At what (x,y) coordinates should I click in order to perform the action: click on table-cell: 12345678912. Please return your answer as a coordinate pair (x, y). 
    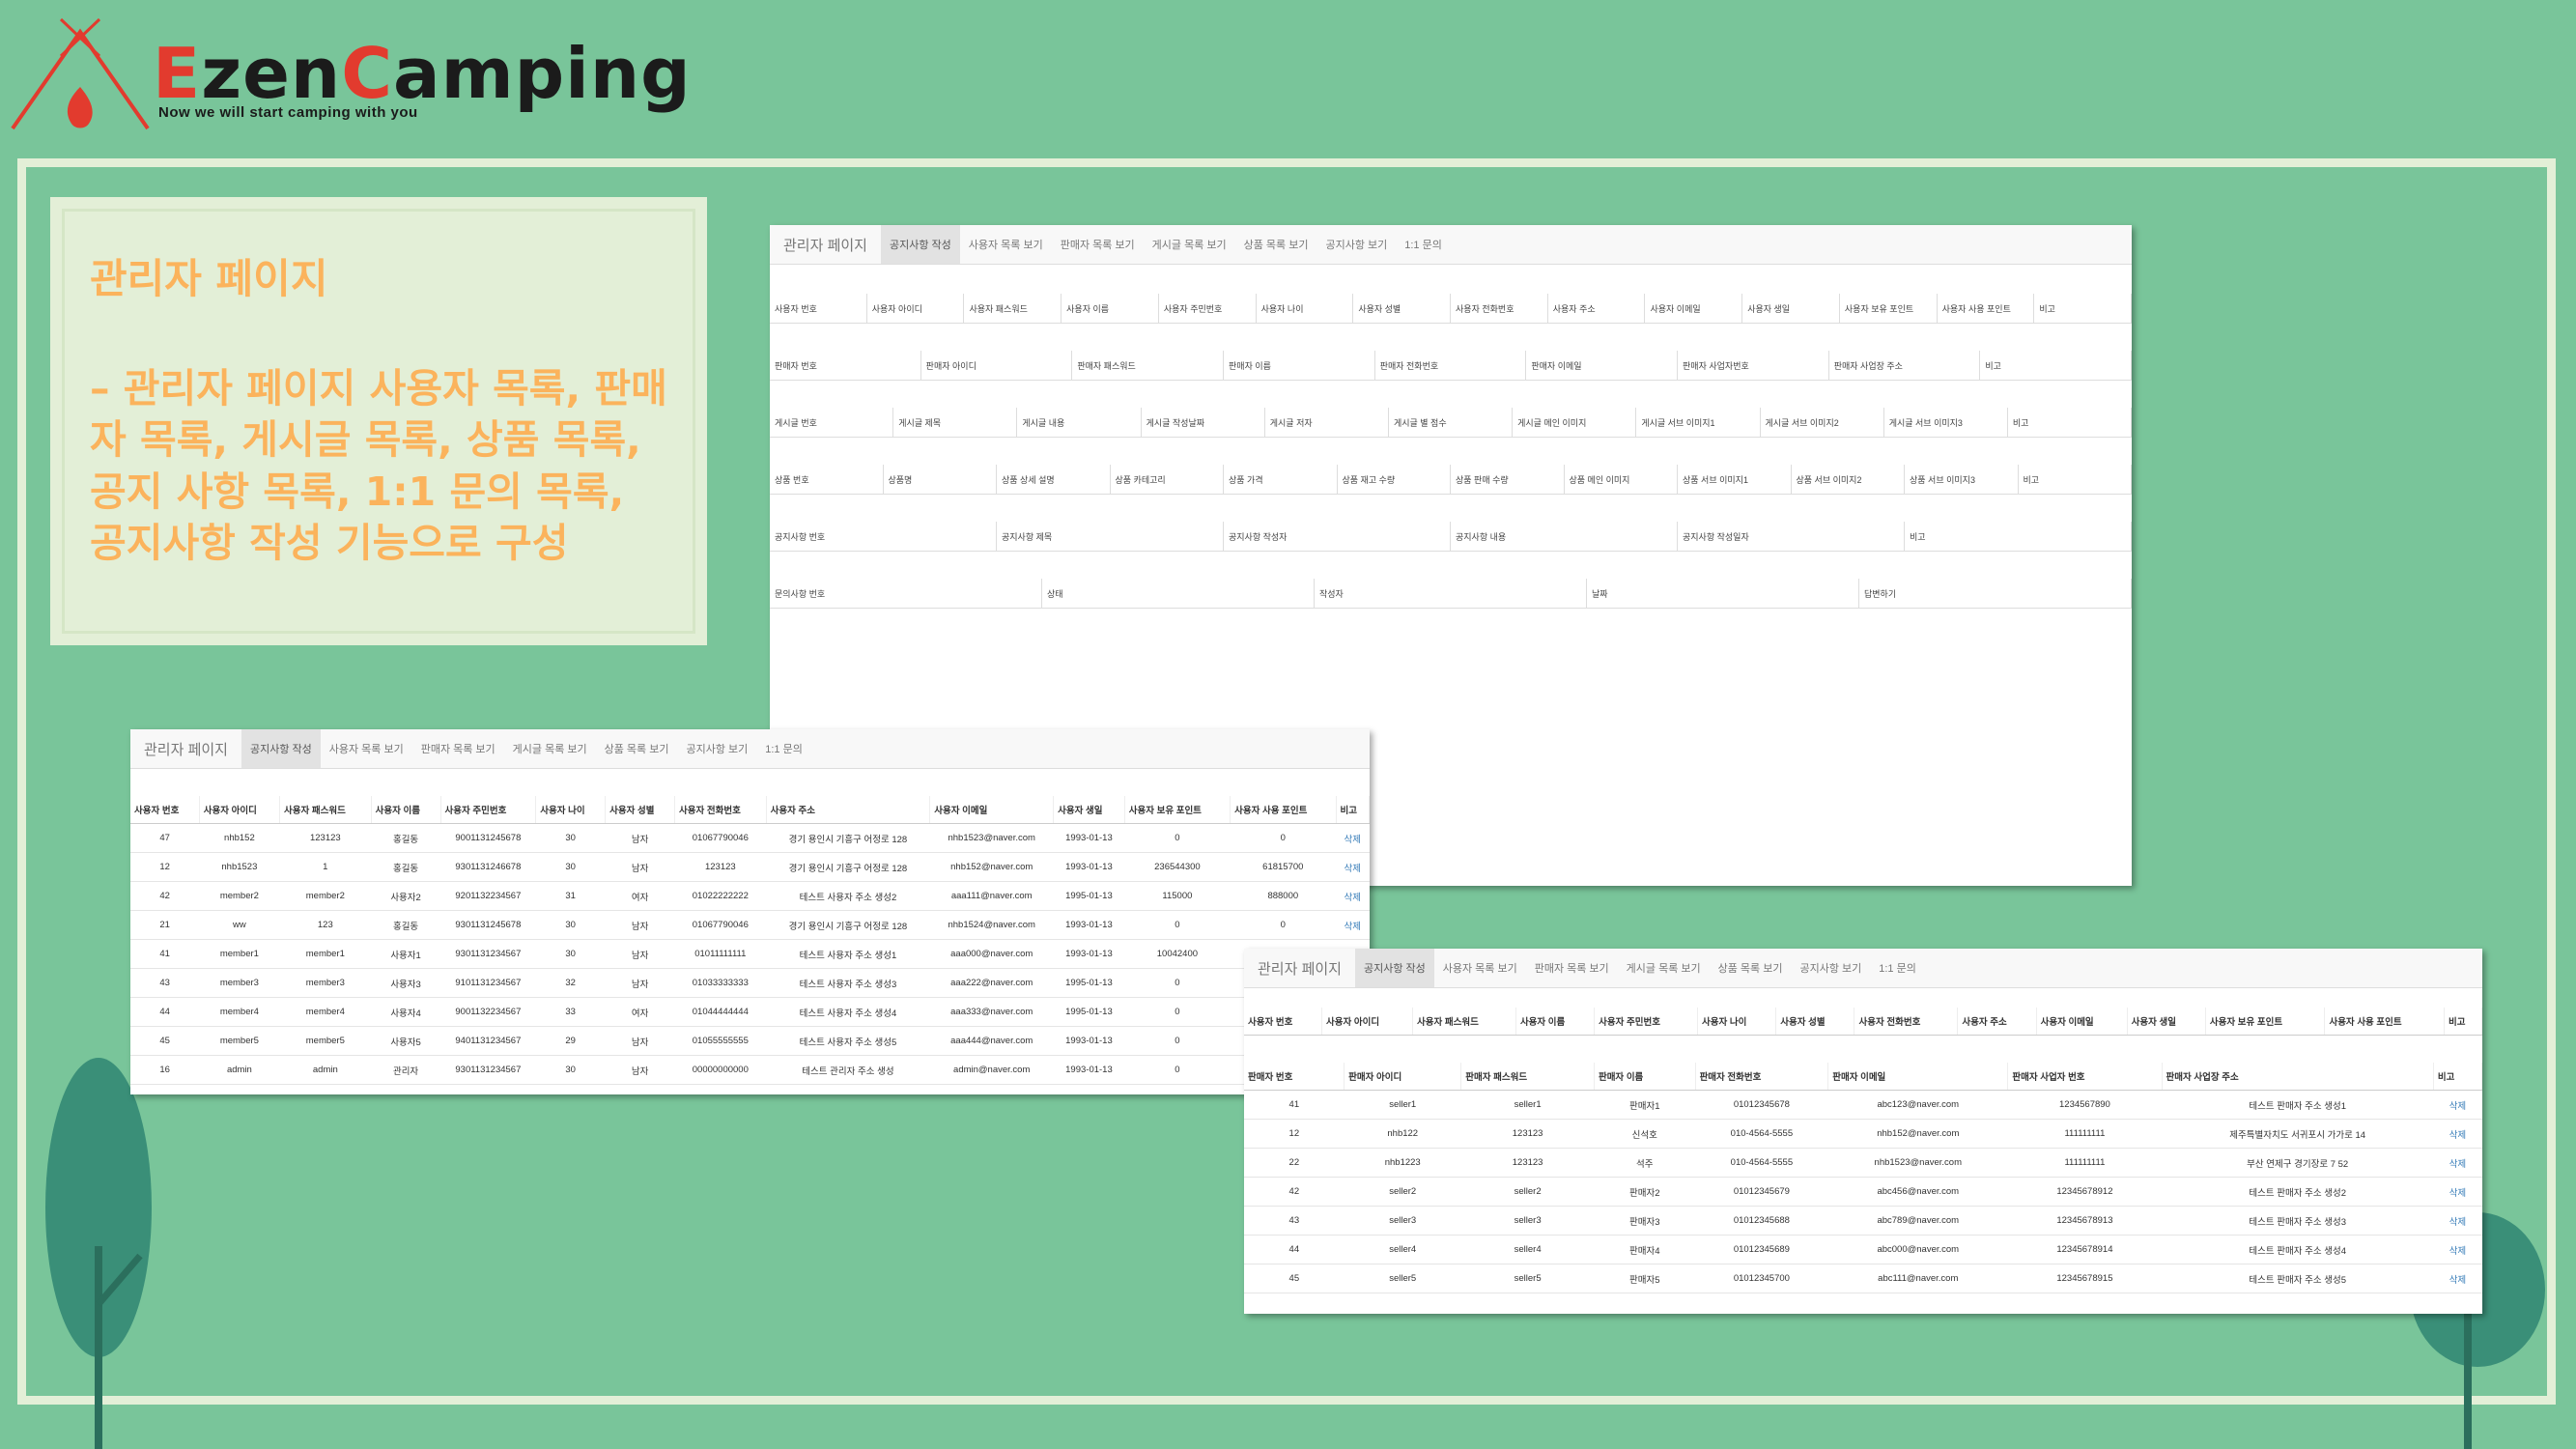
    Looking at the image, I should click on (2084, 1192).